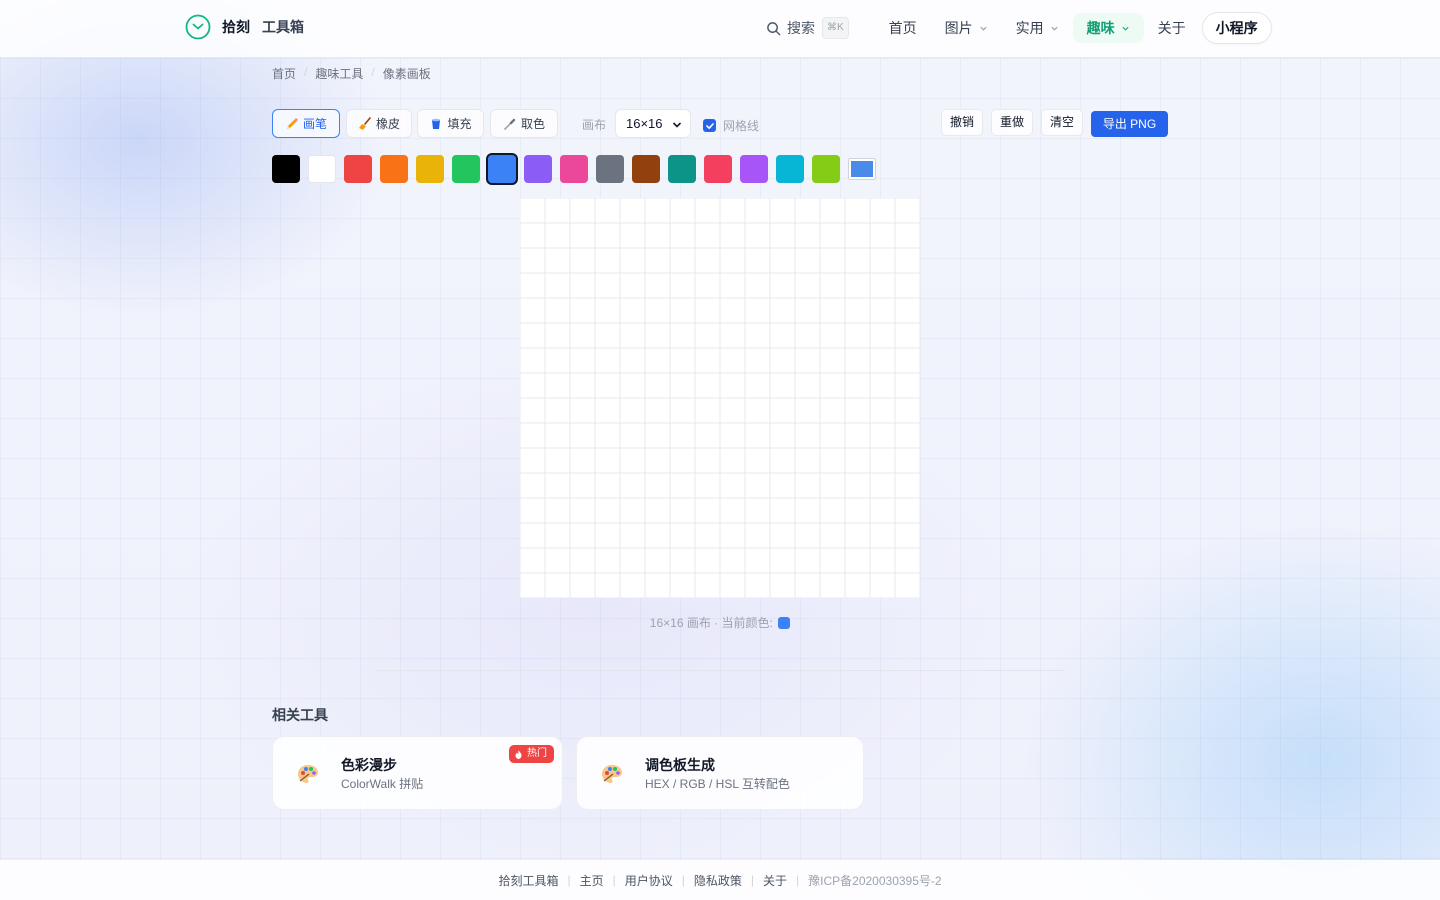 This screenshot has width=1440, height=900. I want to click on miniprogram-button: 小程序, so click(1236, 28).